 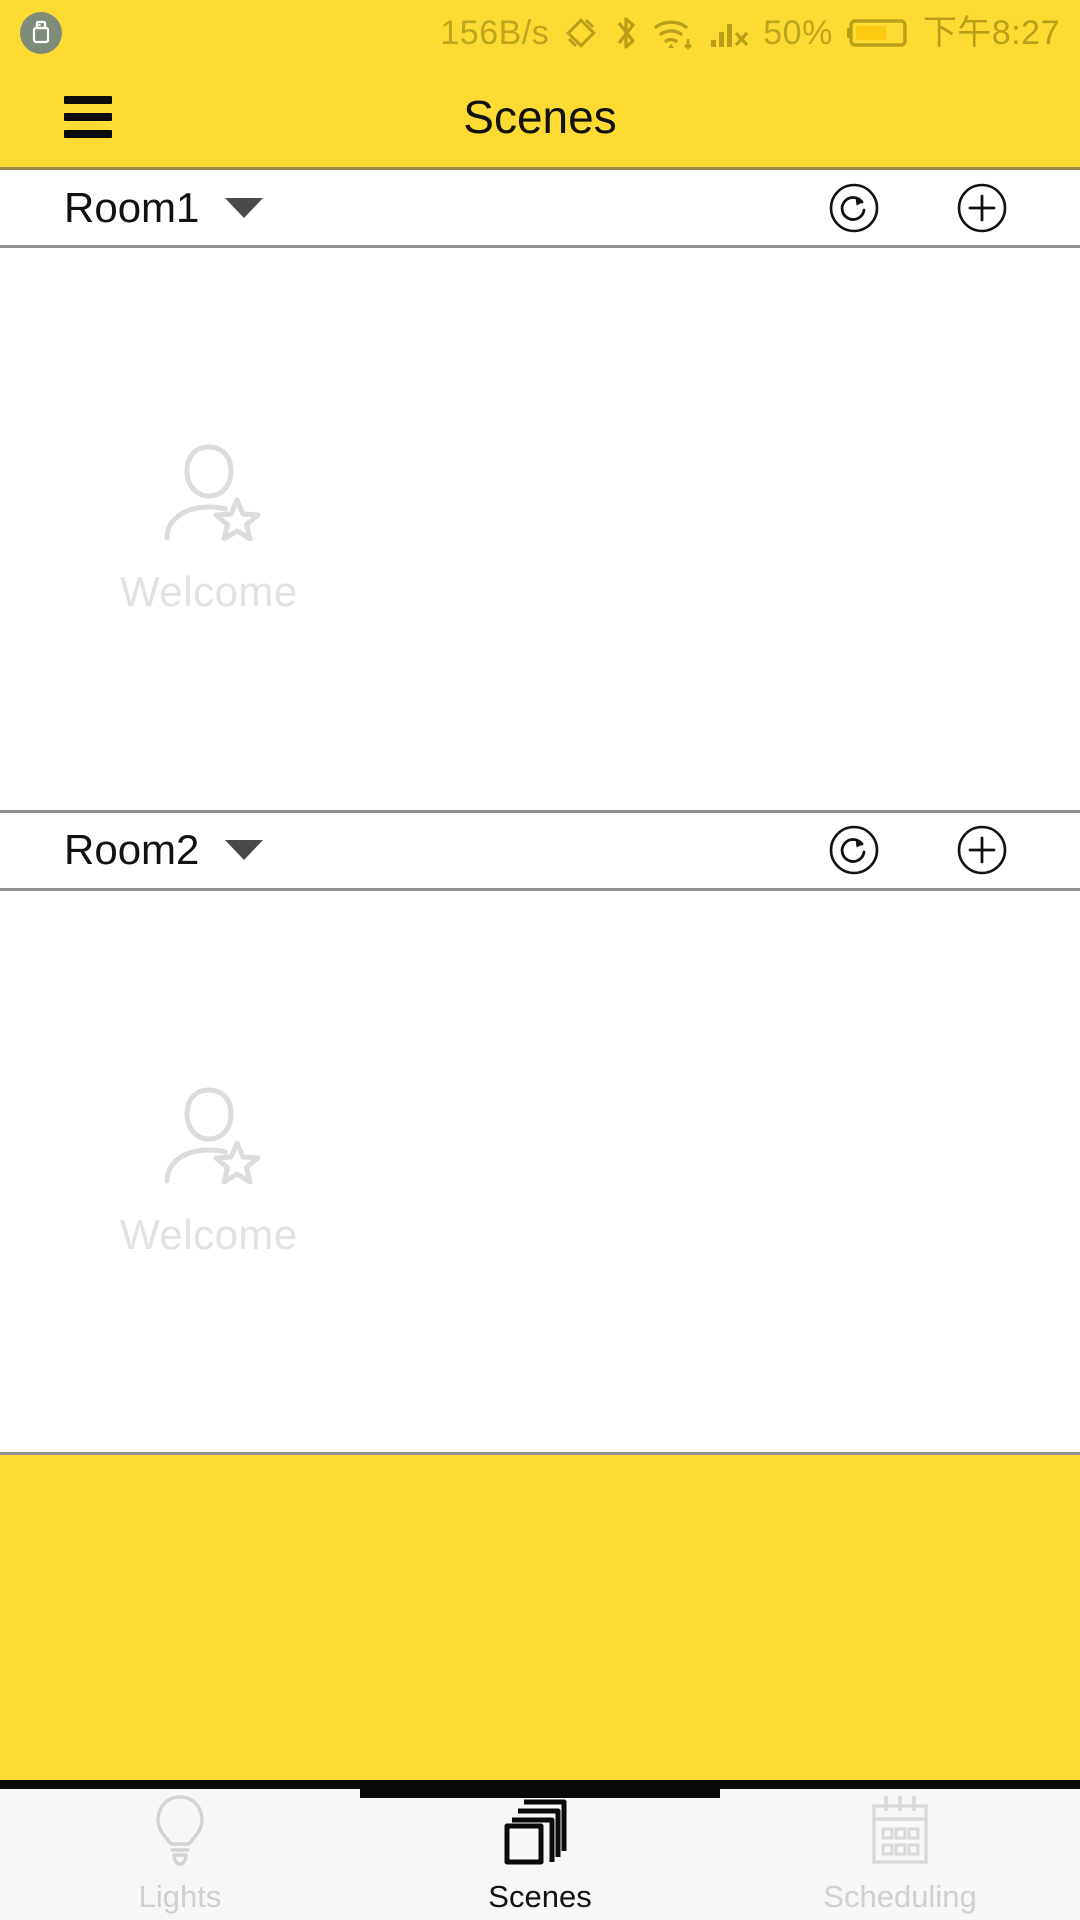 I want to click on cellular-signal-no-service-icon, so click(x=729, y=33).